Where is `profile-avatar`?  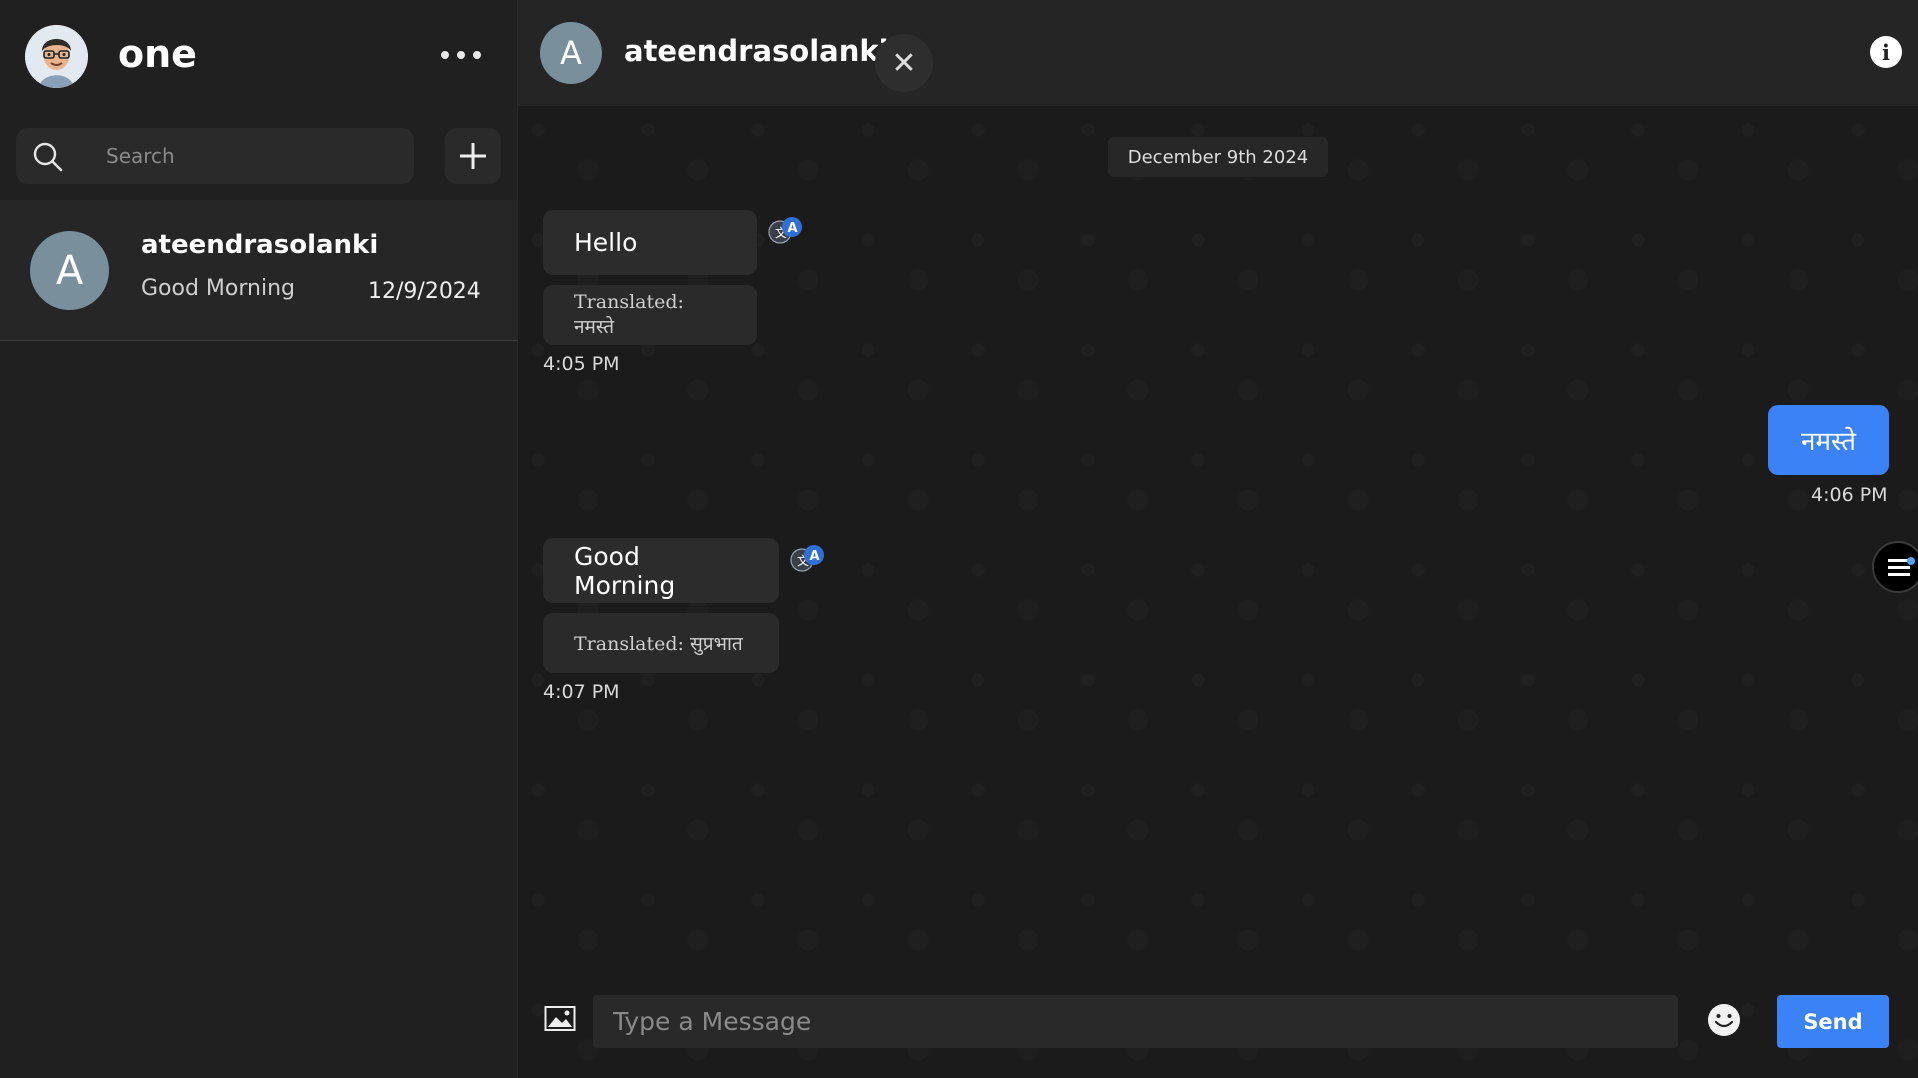
profile-avatar is located at coordinates (56, 56).